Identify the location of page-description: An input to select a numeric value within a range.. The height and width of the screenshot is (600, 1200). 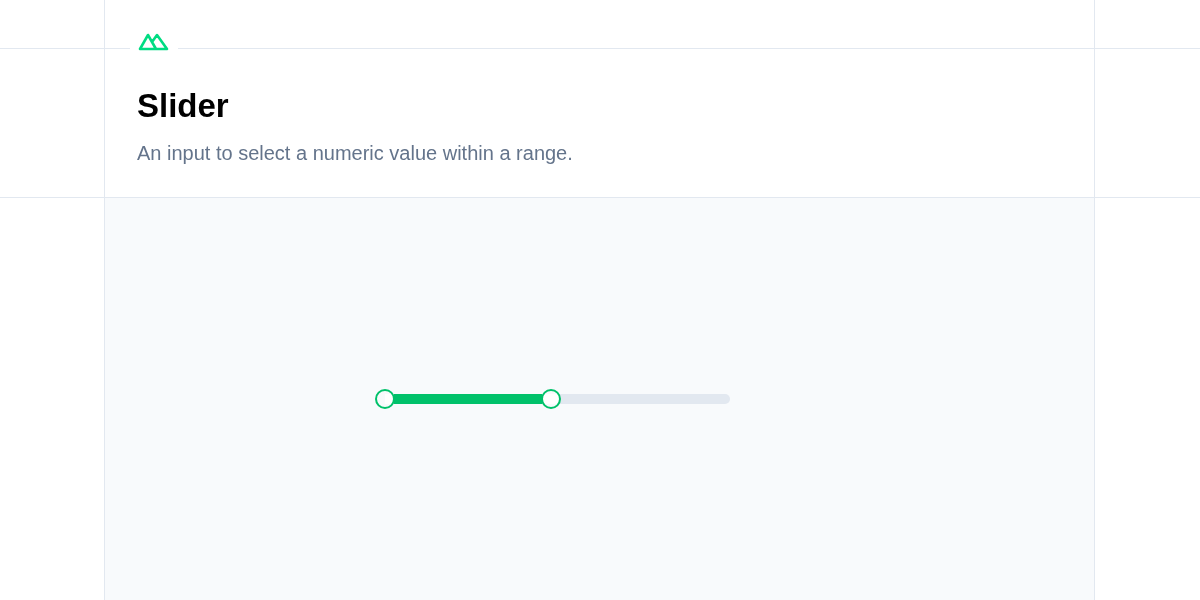
(355, 153).